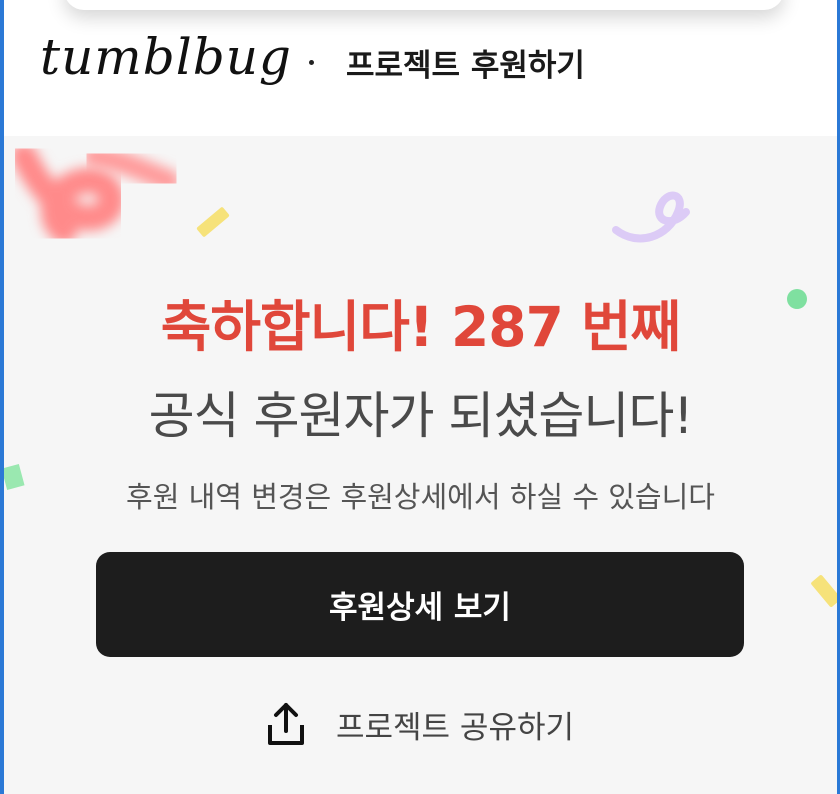 This screenshot has width=840, height=794. I want to click on header-separator-dot, so click(311, 62).